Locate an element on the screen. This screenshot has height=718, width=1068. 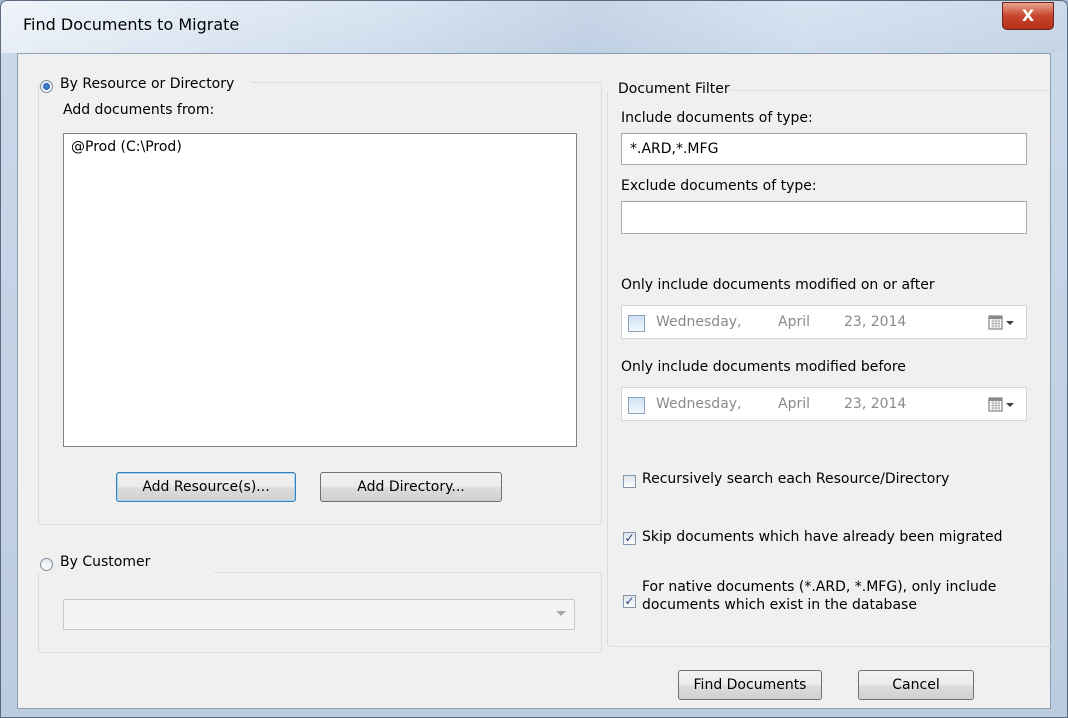
by-resource-radio is located at coordinates (46, 86).